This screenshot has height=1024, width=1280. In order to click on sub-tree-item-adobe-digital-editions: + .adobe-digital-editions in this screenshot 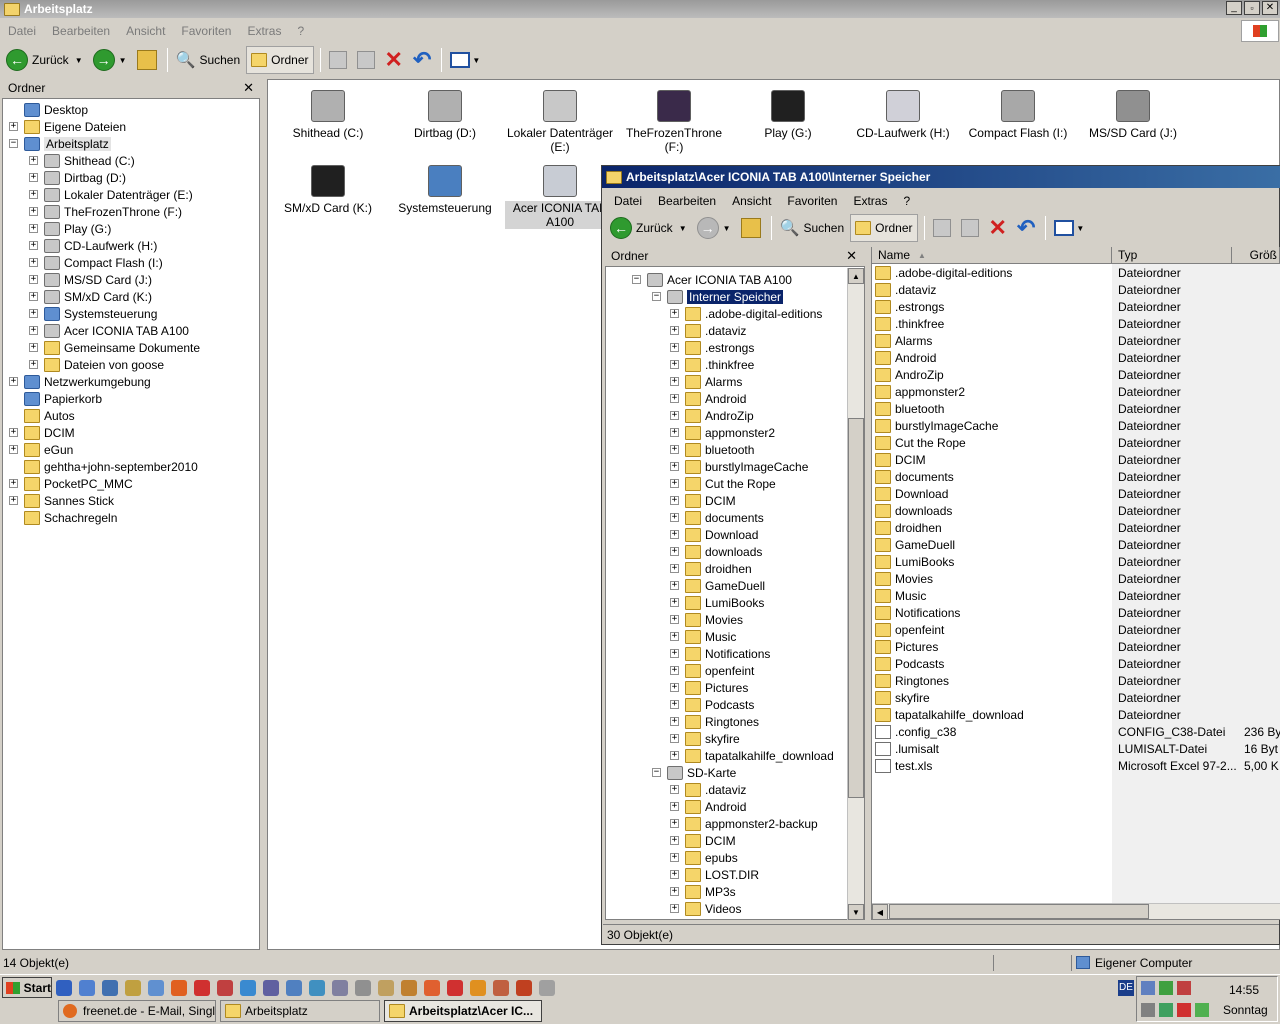, I will do `click(746, 313)`.